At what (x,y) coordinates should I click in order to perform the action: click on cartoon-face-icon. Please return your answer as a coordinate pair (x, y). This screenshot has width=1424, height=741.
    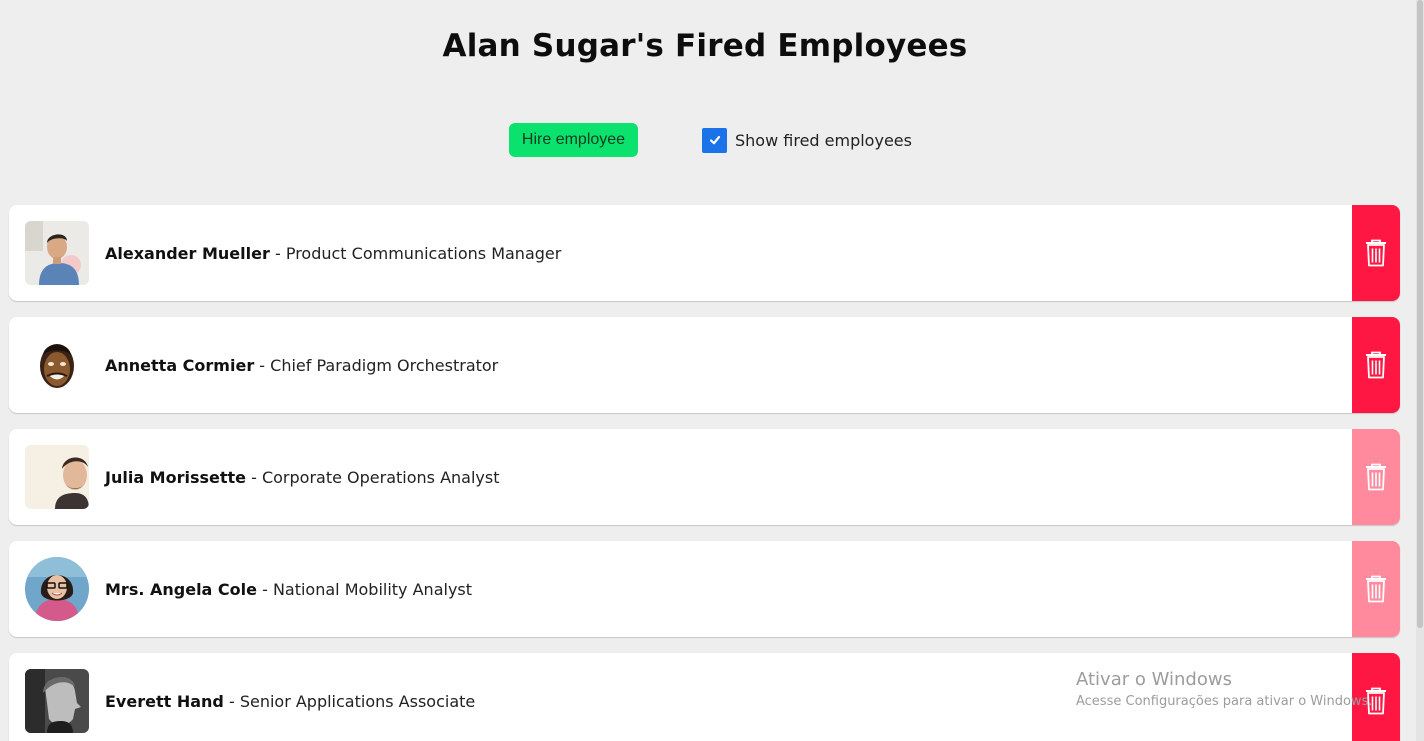
    Looking at the image, I should click on (57, 365).